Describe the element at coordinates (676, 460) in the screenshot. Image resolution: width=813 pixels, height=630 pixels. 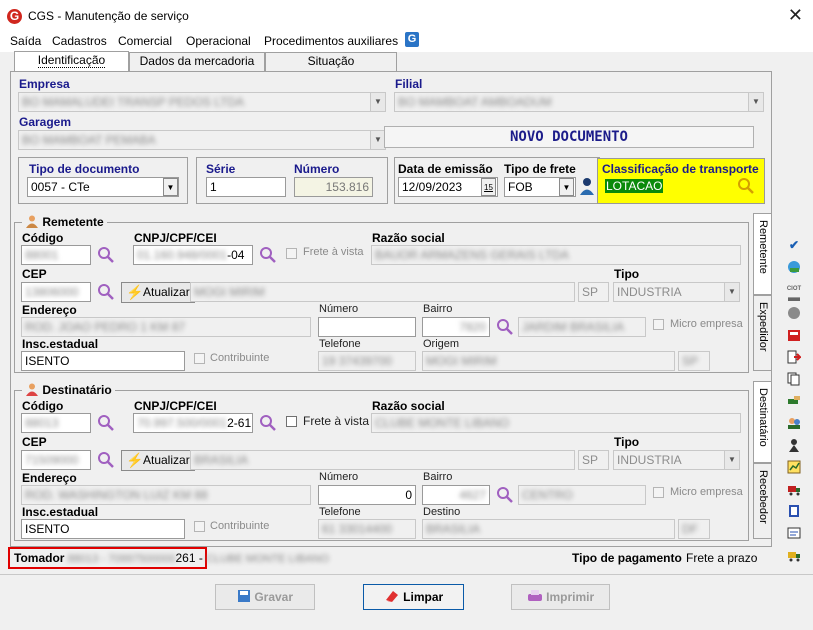
I see `destinatario-tipo-select: INDUSTRIA` at that location.